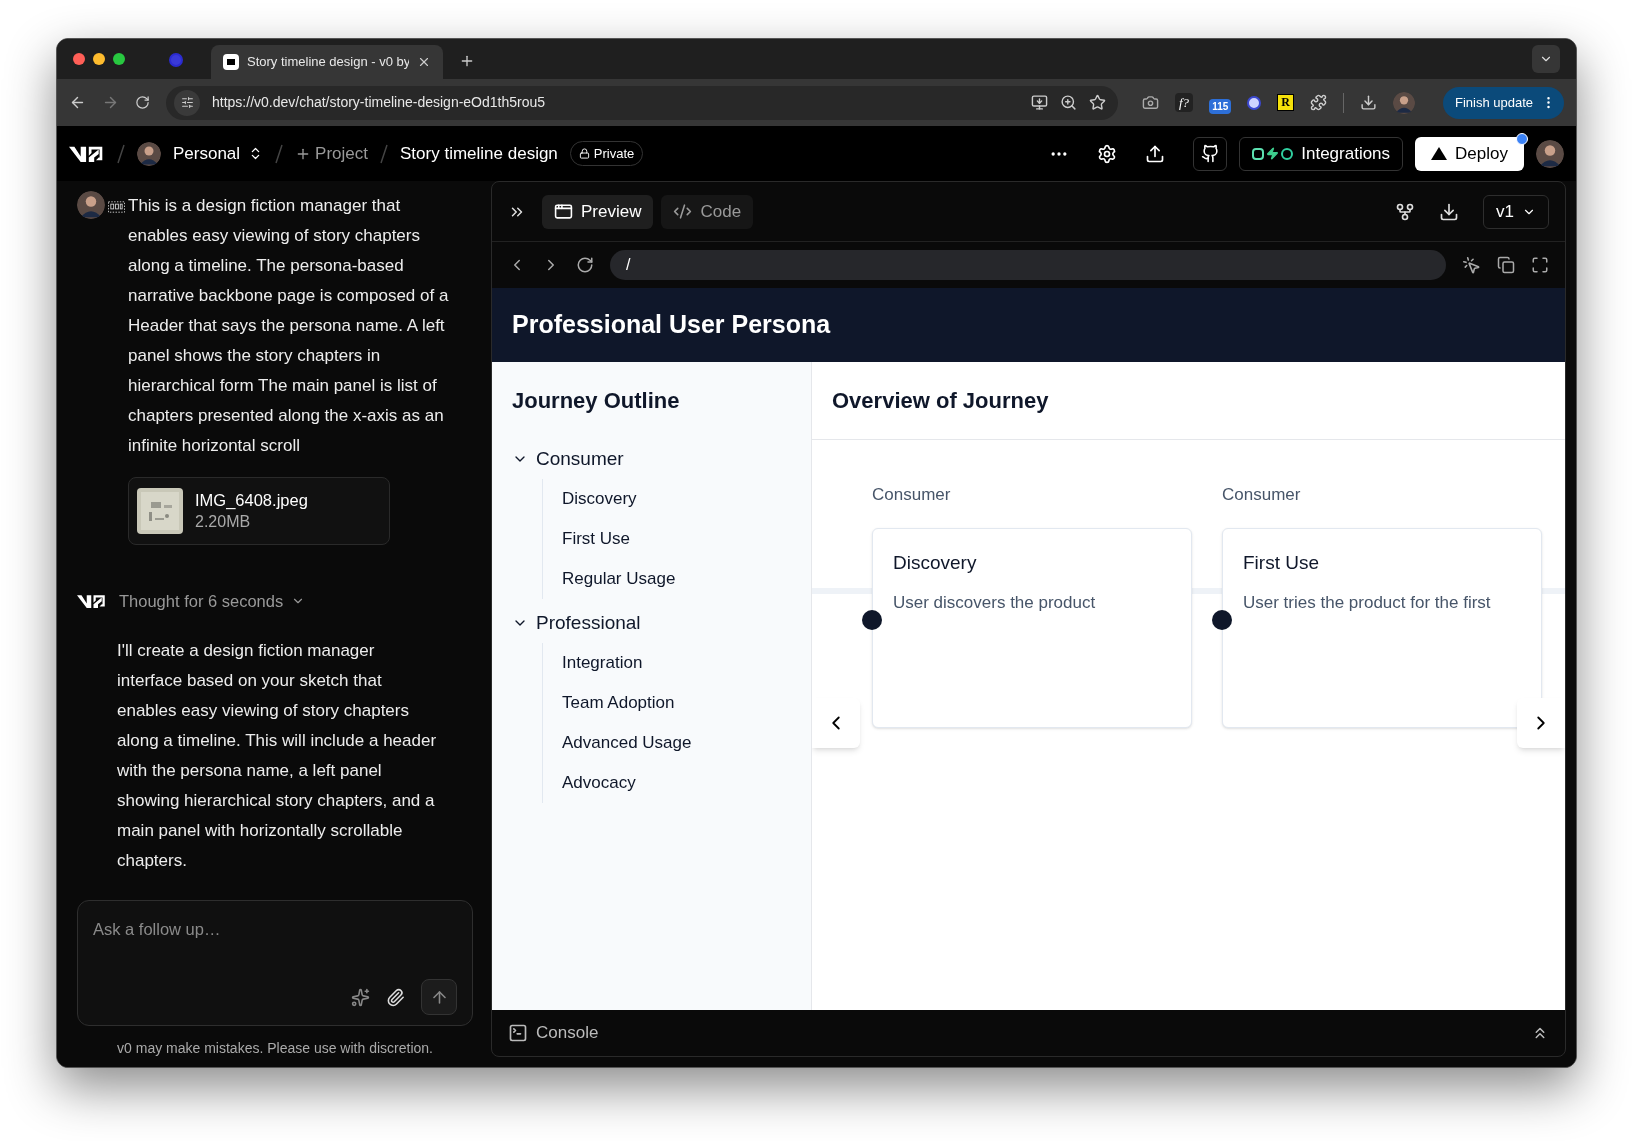  I want to click on chat-title: Story timeline design, so click(479, 153).